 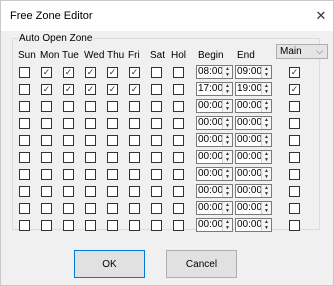 What do you see at coordinates (253, 89) in the screenshot?
I see `end-time-field-row-2: 19:00 ▲ ▼` at bounding box center [253, 89].